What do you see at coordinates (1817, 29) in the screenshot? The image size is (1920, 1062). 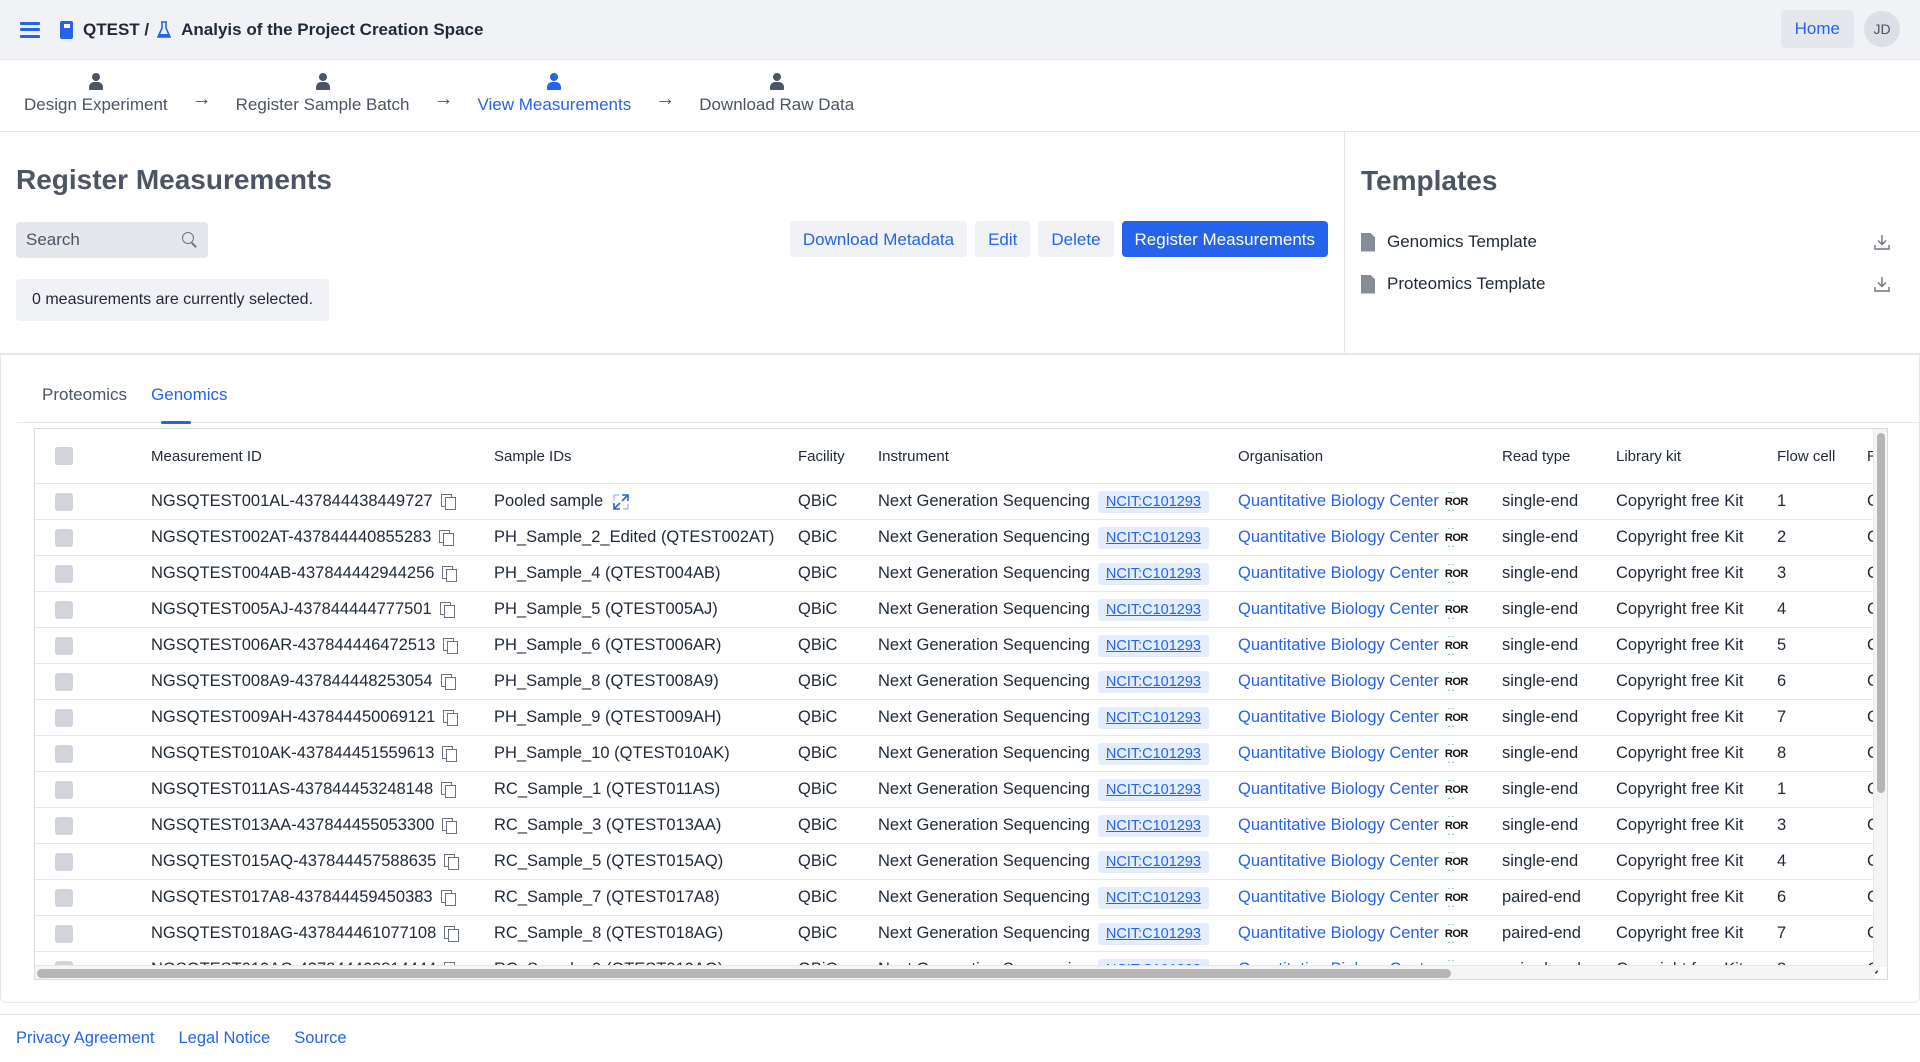 I see `home-button: Home` at bounding box center [1817, 29].